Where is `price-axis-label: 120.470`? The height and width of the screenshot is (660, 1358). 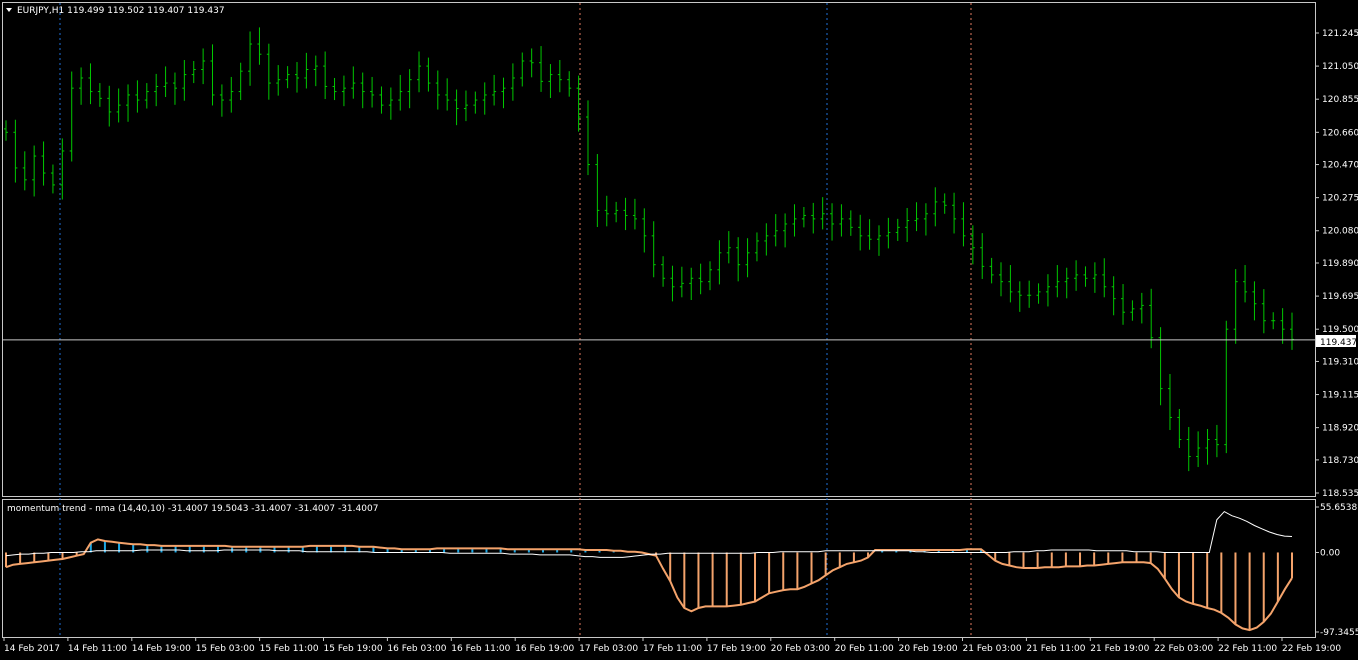
price-axis-label: 120.470 is located at coordinates (1340, 166).